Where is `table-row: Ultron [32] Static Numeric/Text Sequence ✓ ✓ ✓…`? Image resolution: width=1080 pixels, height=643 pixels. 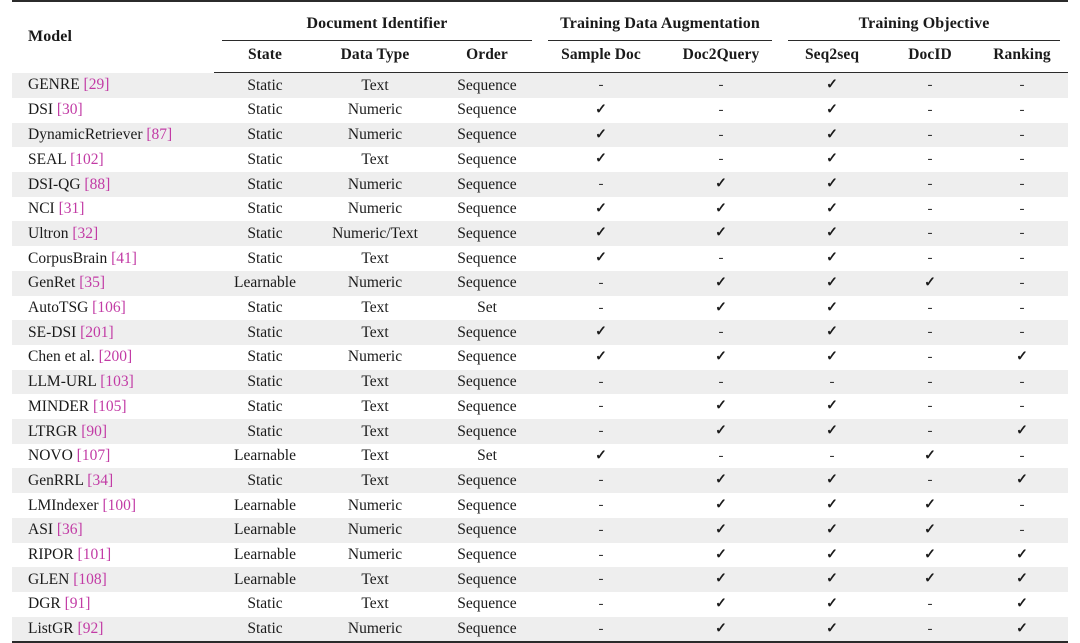 table-row: Ultron [32] Static Numeric/Text Sequence ✓ ✓ ✓… is located at coordinates (540, 234).